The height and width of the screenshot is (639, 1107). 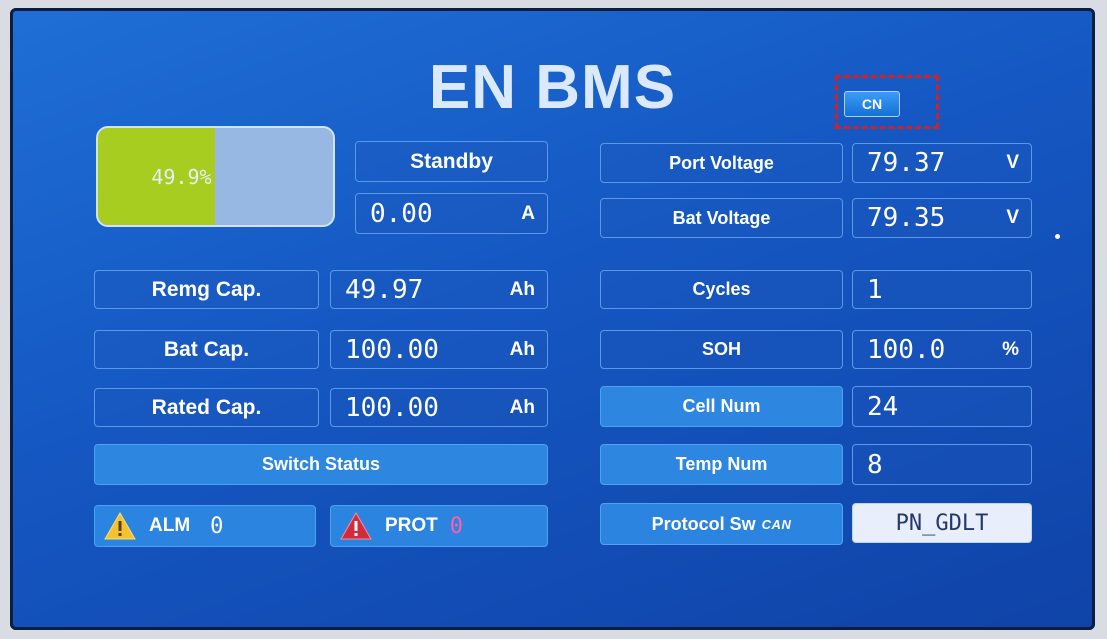 I want to click on current-value: 0.00, so click(x=401, y=213).